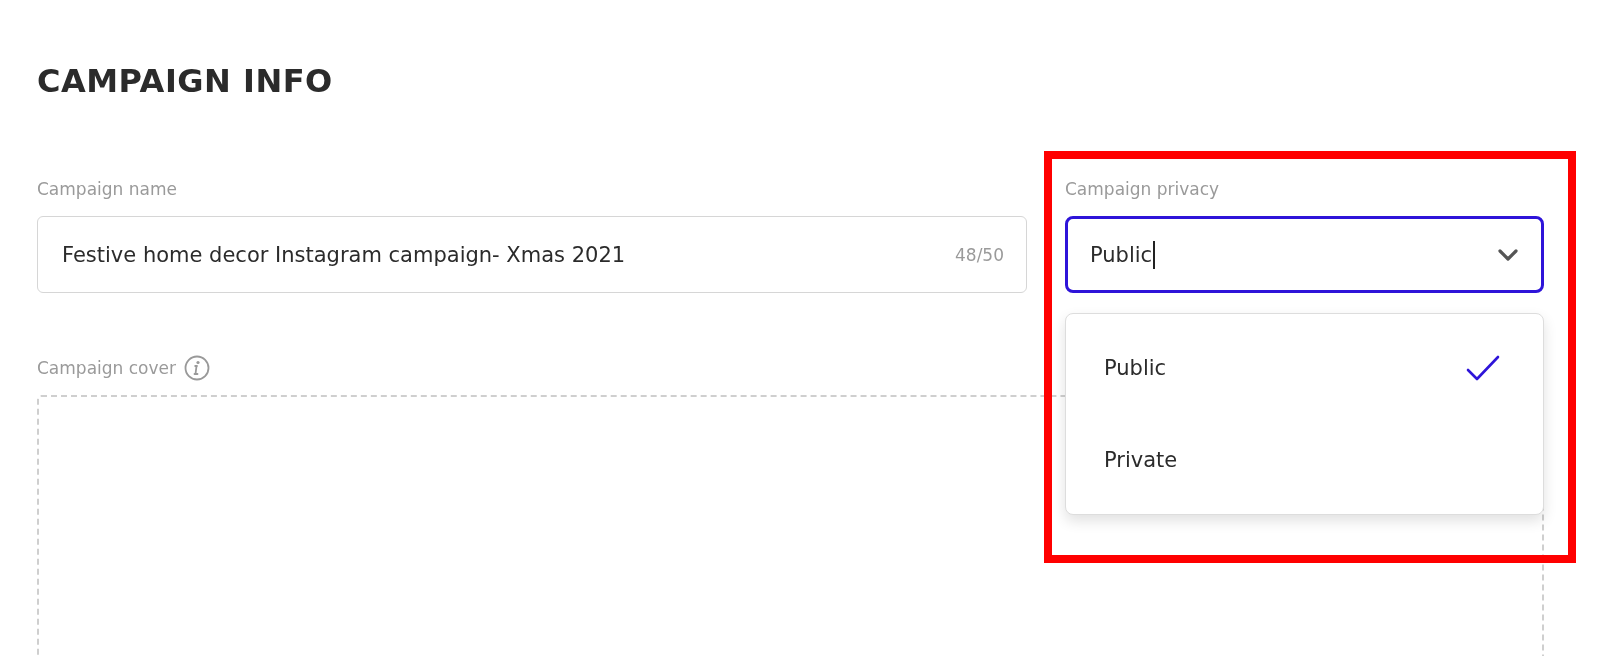  I want to click on info-icon, so click(197, 368).